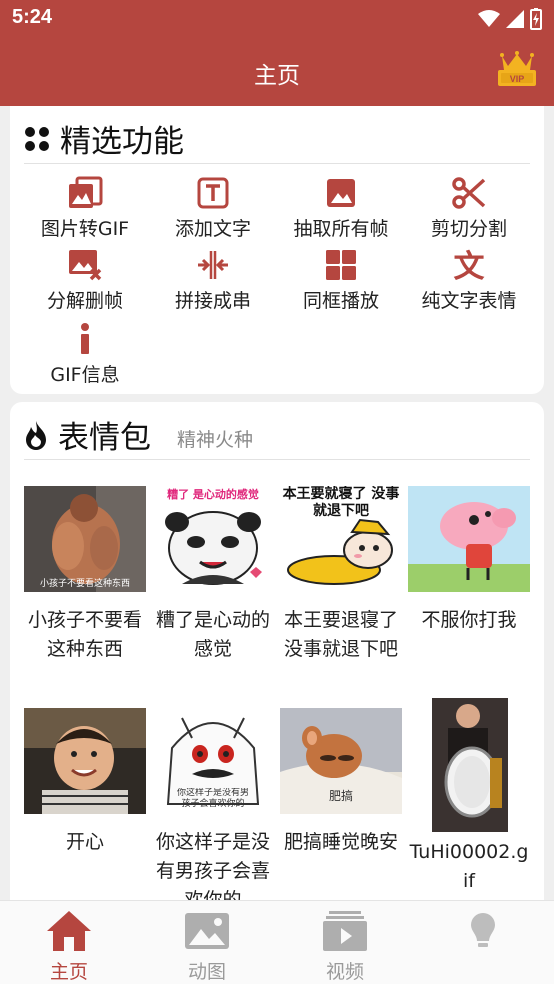 Image resolution: width=554 pixels, height=984 pixels. Describe the element at coordinates (86, 192) in the screenshot. I see `images-icon` at that location.